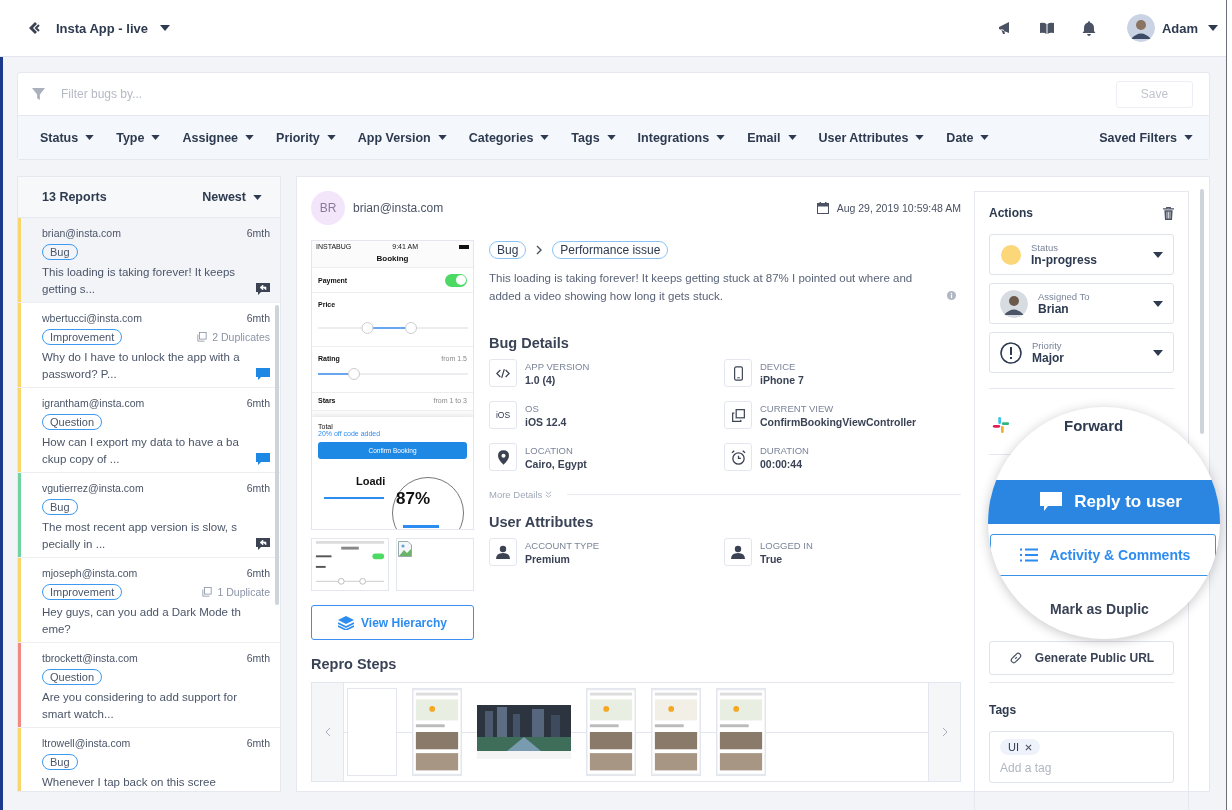  I want to click on filter-dropdown: Assignee, so click(218, 137).